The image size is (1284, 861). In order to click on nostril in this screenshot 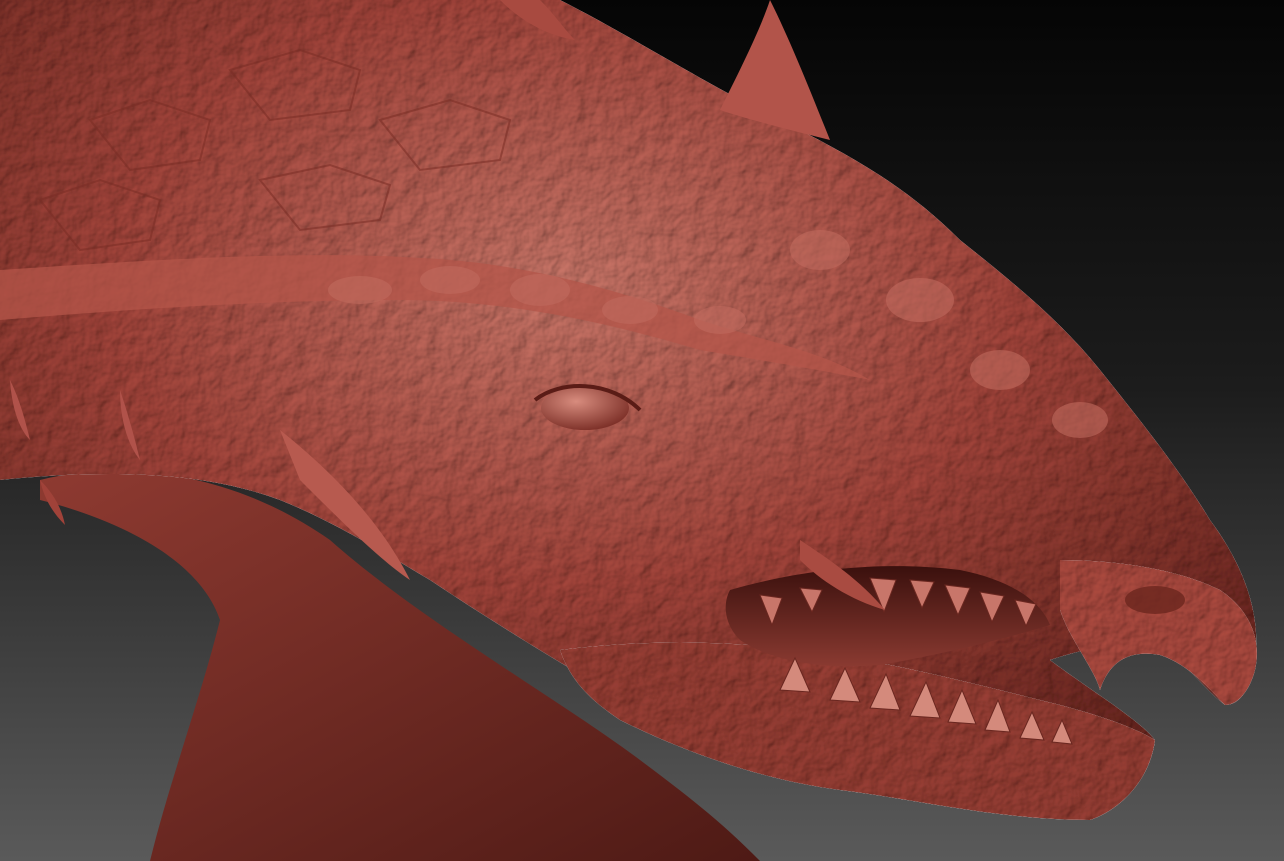, I will do `click(1155, 600)`.